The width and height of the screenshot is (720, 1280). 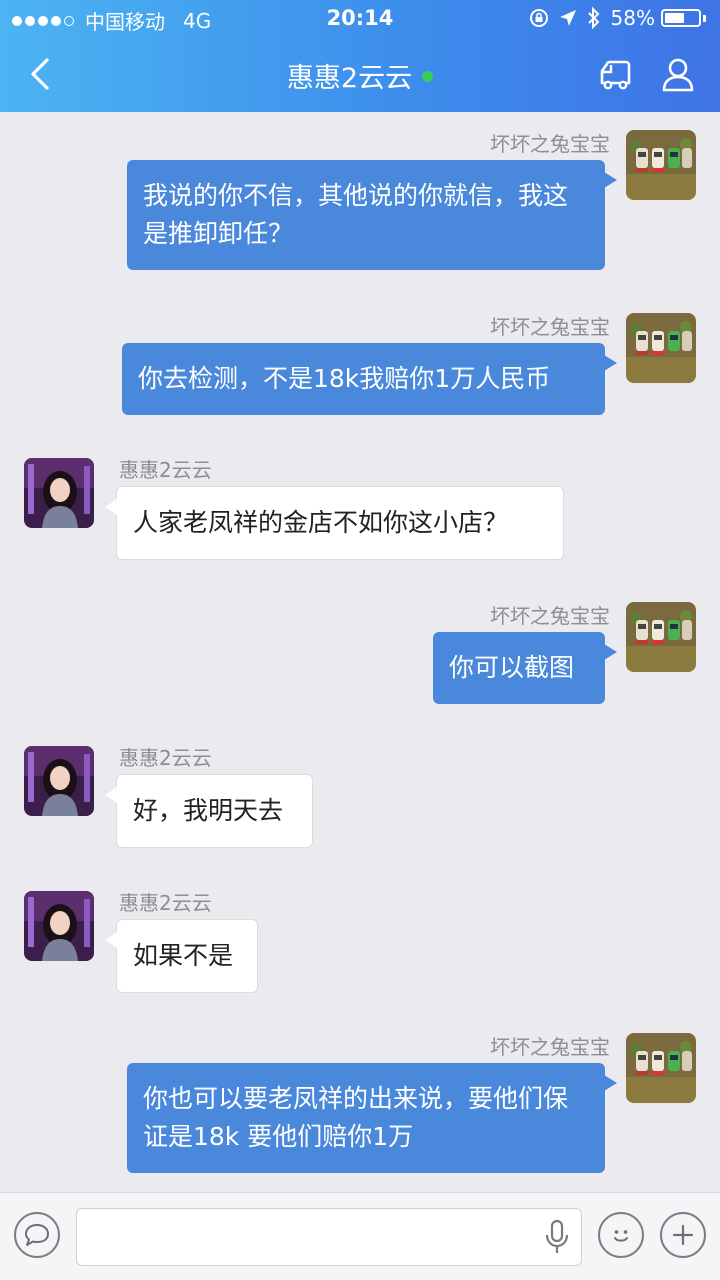 I want to click on message-bubble-incoming: 好，我明天去, so click(x=209, y=811).